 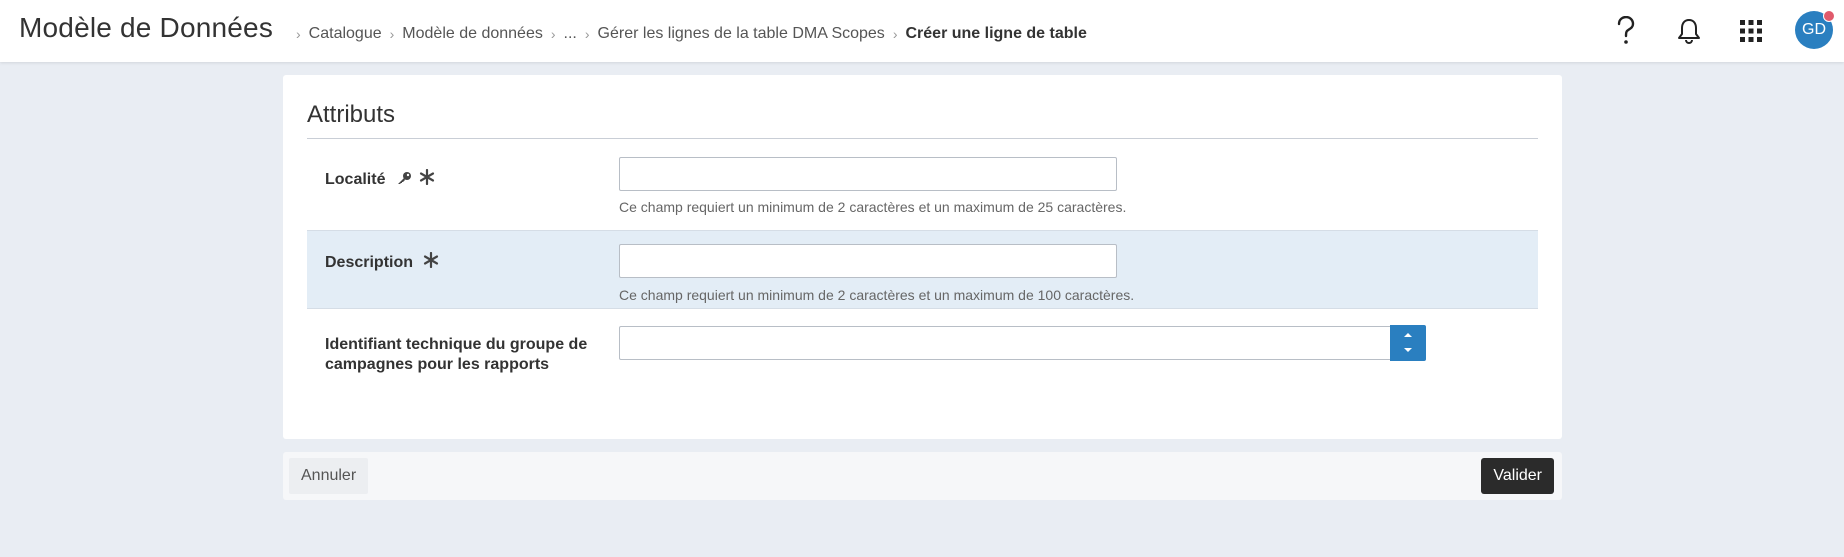 What do you see at coordinates (996, 33) in the screenshot?
I see `breadcrumb-current: Créer une ligne de table` at bounding box center [996, 33].